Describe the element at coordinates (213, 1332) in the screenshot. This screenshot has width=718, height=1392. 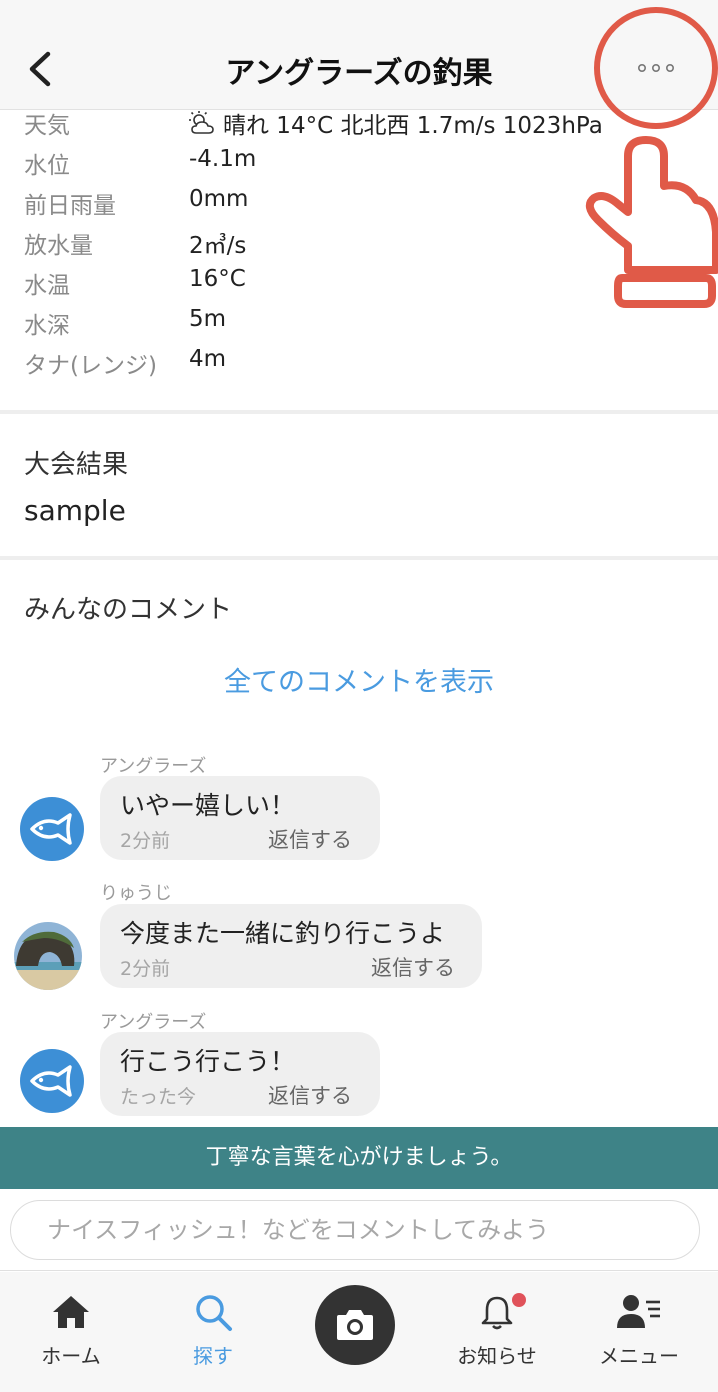
I see `nav-item-search: 探す` at that location.